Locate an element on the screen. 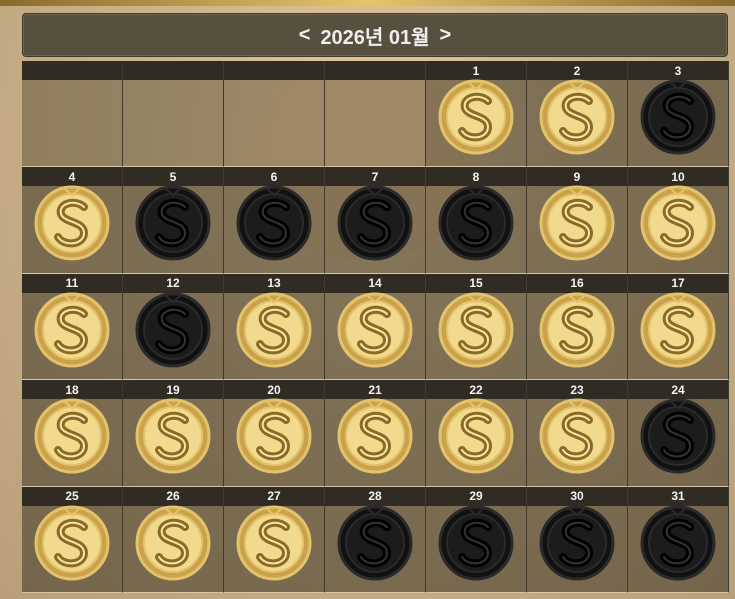  day-number: 24 is located at coordinates (678, 390).